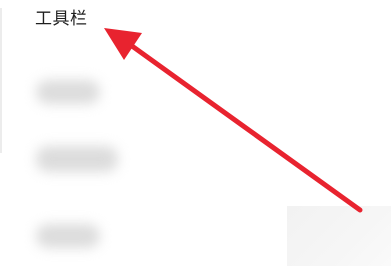 The height and width of the screenshot is (266, 391). Describe the element at coordinates (61, 19) in the screenshot. I see `toolbar-menu-item: 工具栏` at that location.